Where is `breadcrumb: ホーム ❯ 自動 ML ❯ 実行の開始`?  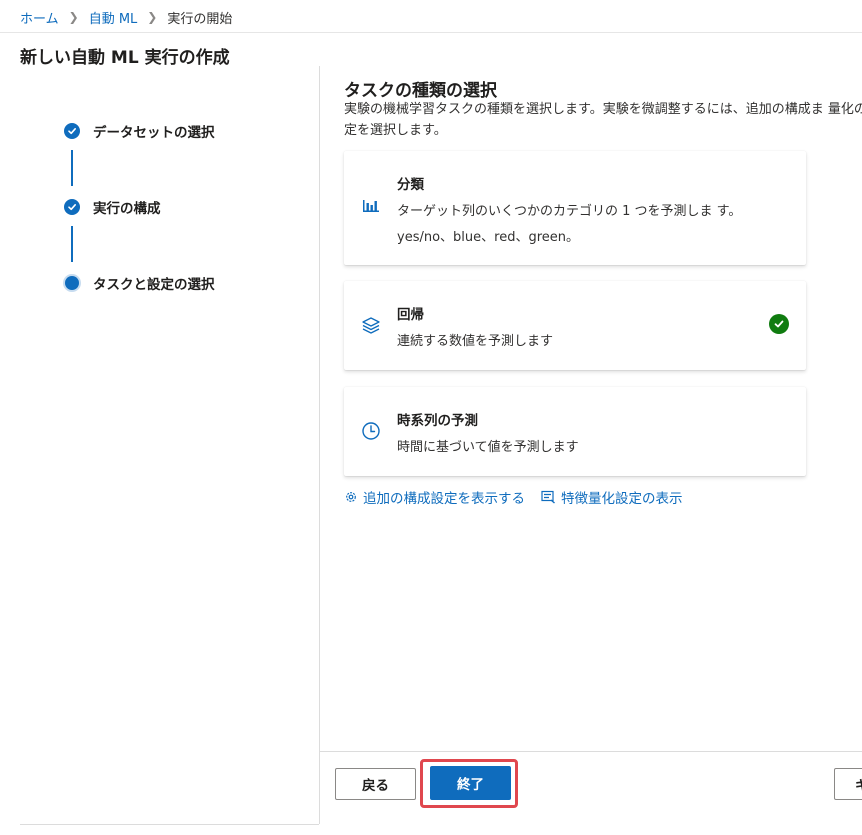 breadcrumb: ホーム ❯ 自動 ML ❯ 実行の開始 is located at coordinates (126, 17).